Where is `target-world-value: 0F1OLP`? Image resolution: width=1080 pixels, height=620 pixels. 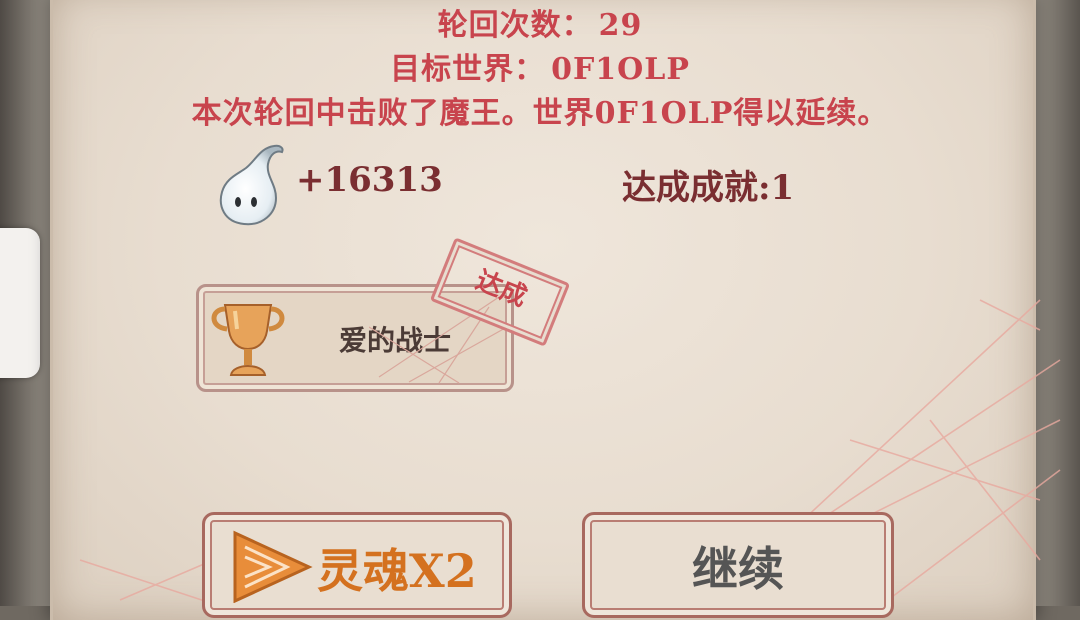
target-world-value: 0F1OLP is located at coordinates (620, 69).